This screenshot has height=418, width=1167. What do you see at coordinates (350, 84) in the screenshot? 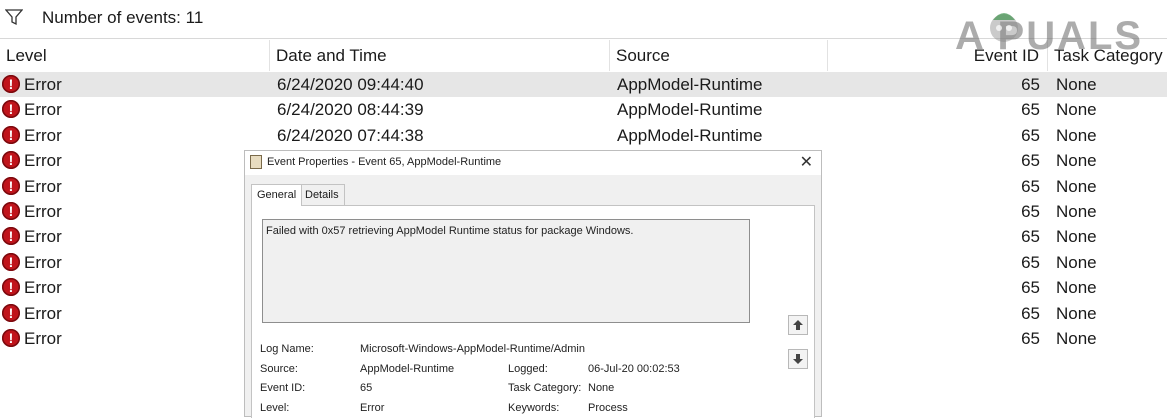
I see `date-cell: 6/24/2020 09:44:40` at bounding box center [350, 84].